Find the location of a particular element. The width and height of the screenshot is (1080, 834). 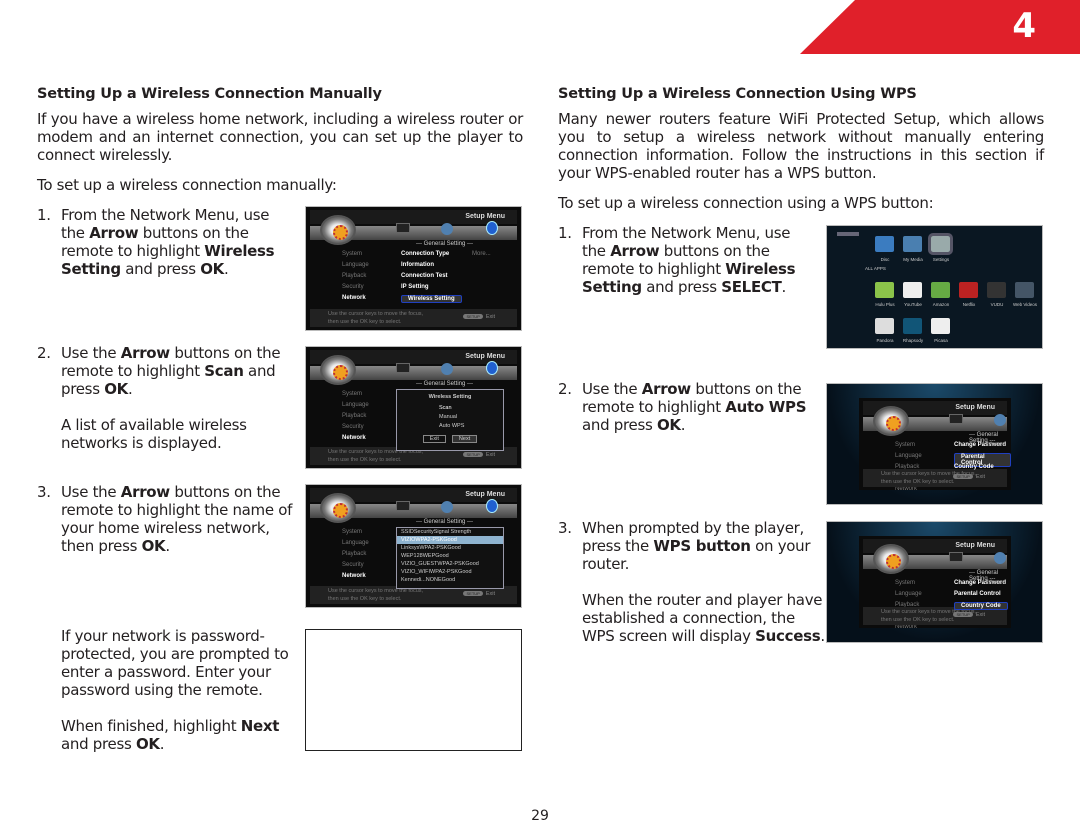

app-hulu-plus-icon is located at coordinates (884, 290).